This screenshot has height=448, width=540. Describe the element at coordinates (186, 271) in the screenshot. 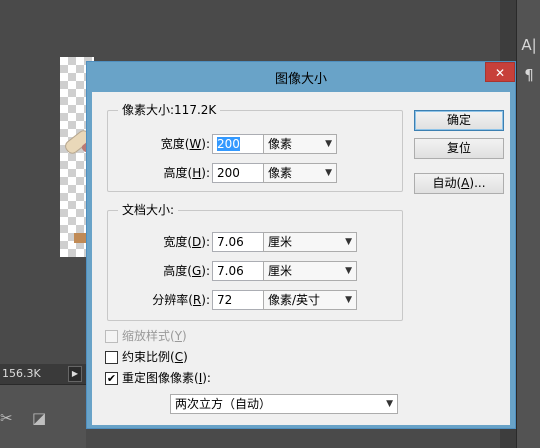

I see `doc-height-label: 高度(G):` at that location.